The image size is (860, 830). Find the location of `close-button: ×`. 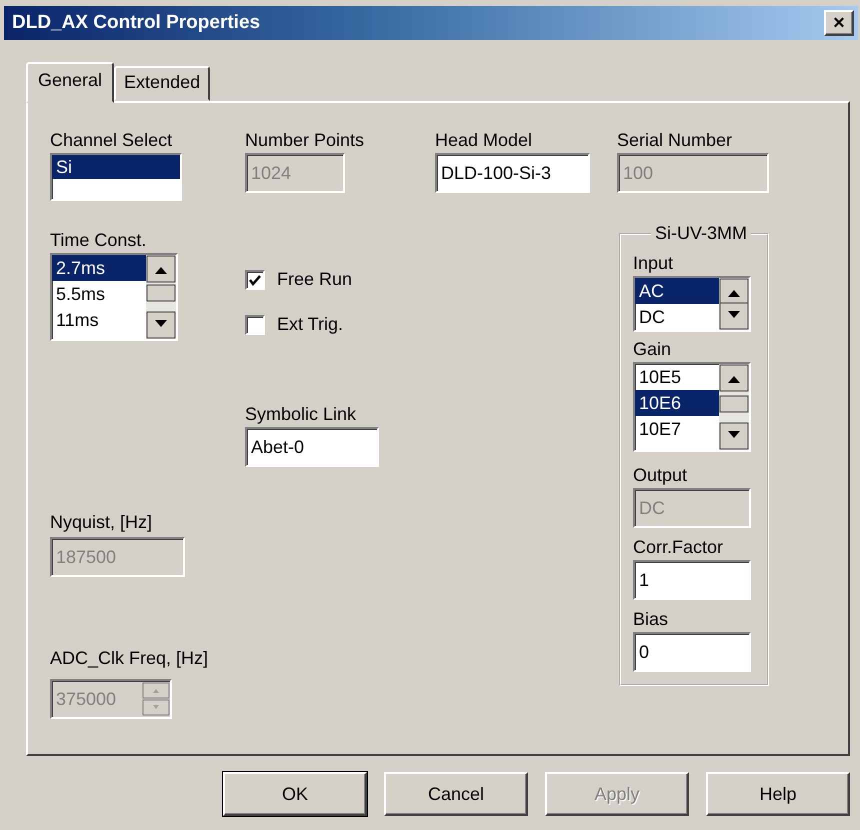

close-button: × is located at coordinates (839, 23).